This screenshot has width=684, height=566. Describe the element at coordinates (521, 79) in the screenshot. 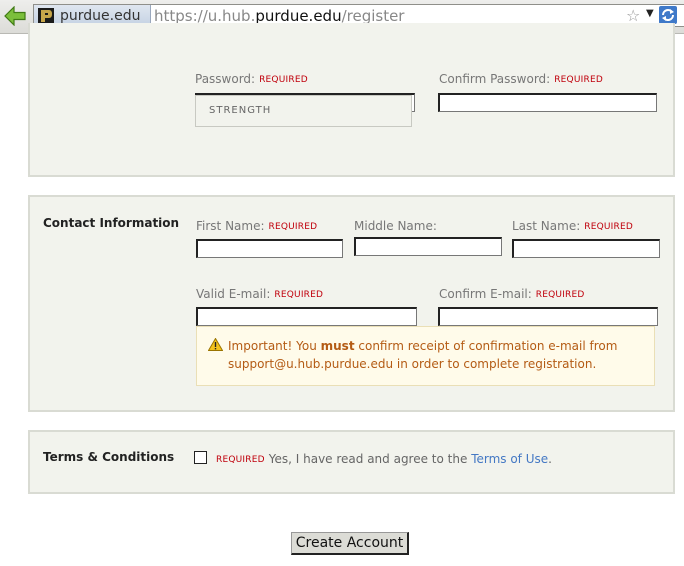

I see `confirm-password-label: Confirm Password: REQUIRED` at that location.